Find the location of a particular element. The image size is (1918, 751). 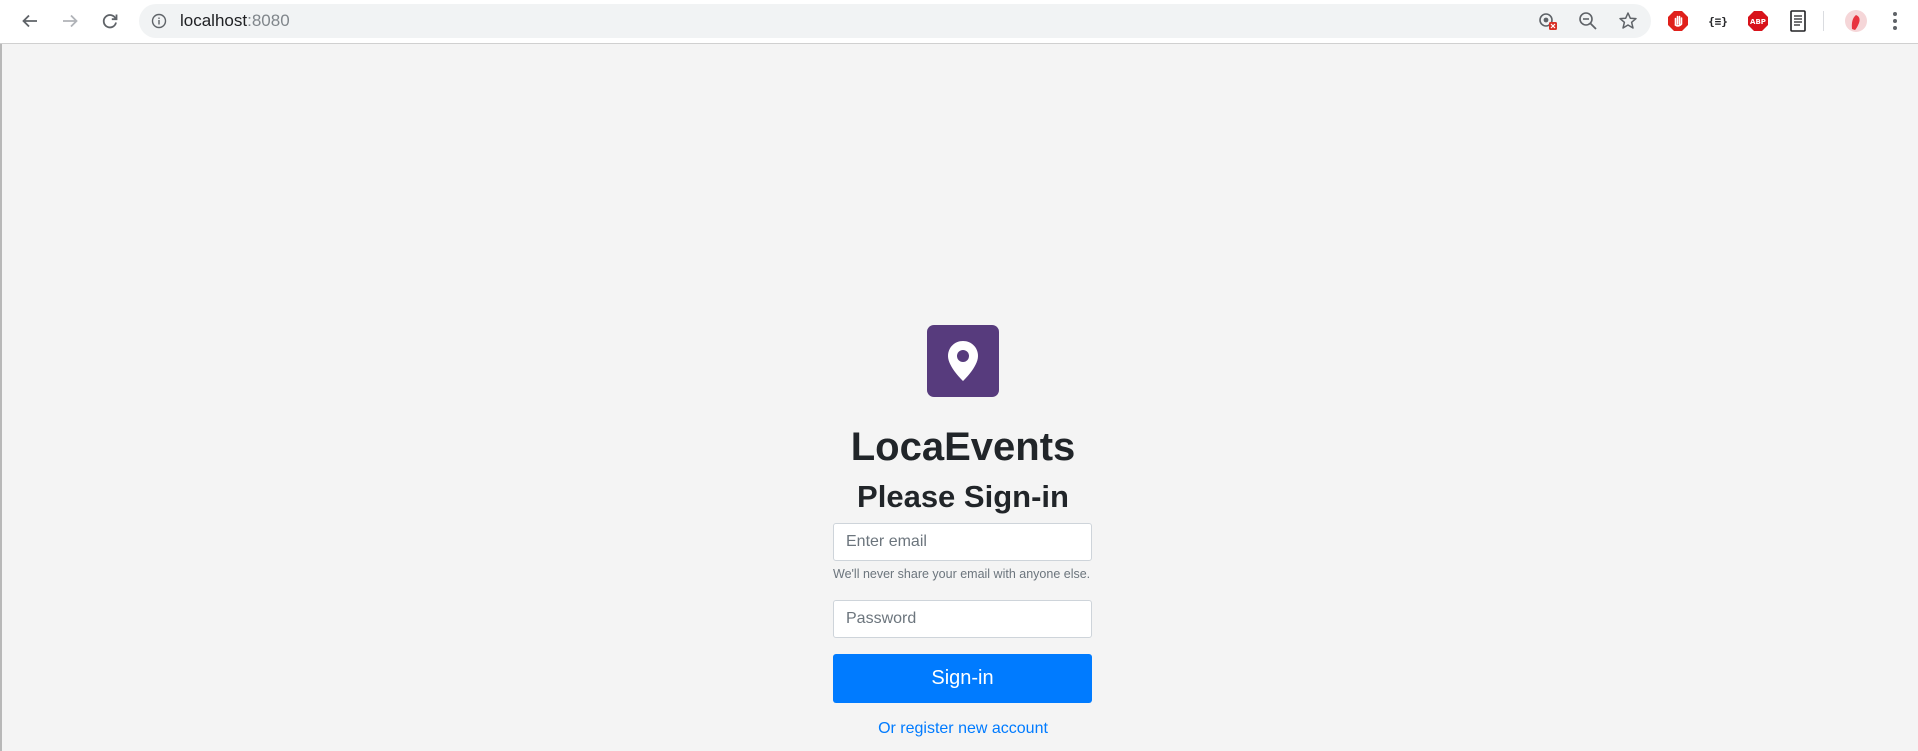

more-vert-icon is located at coordinates (1895, 21).